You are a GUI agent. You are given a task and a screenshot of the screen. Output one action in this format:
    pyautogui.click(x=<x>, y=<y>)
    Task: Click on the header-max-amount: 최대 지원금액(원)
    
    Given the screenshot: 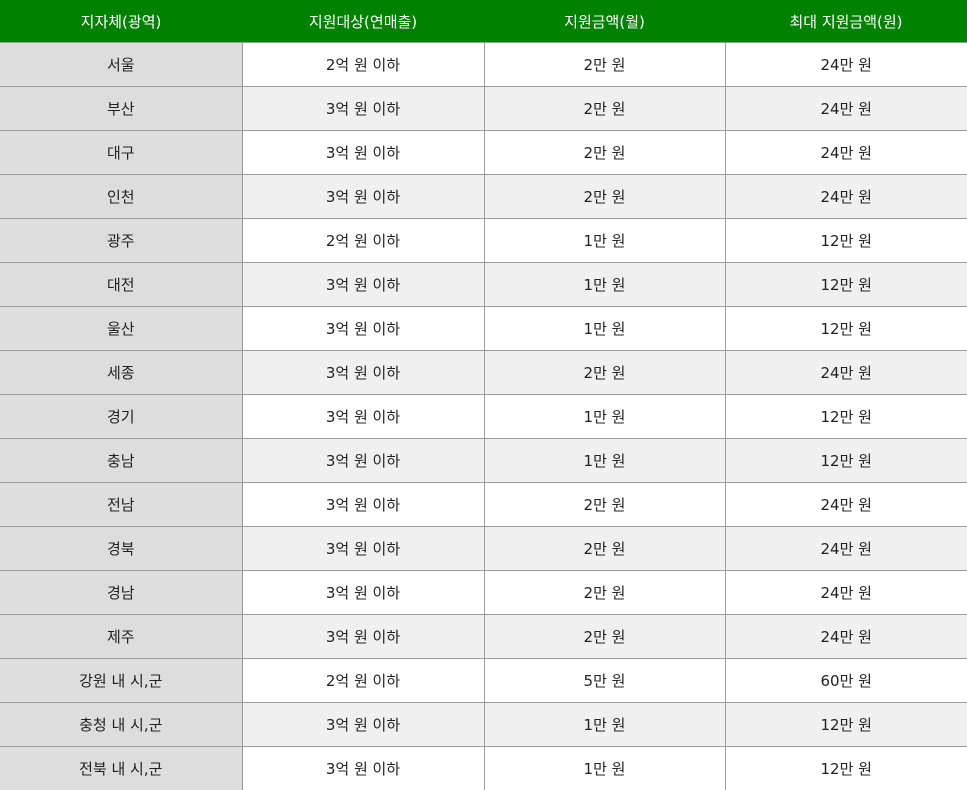 What is the action you would take?
    pyautogui.click(x=846, y=21)
    